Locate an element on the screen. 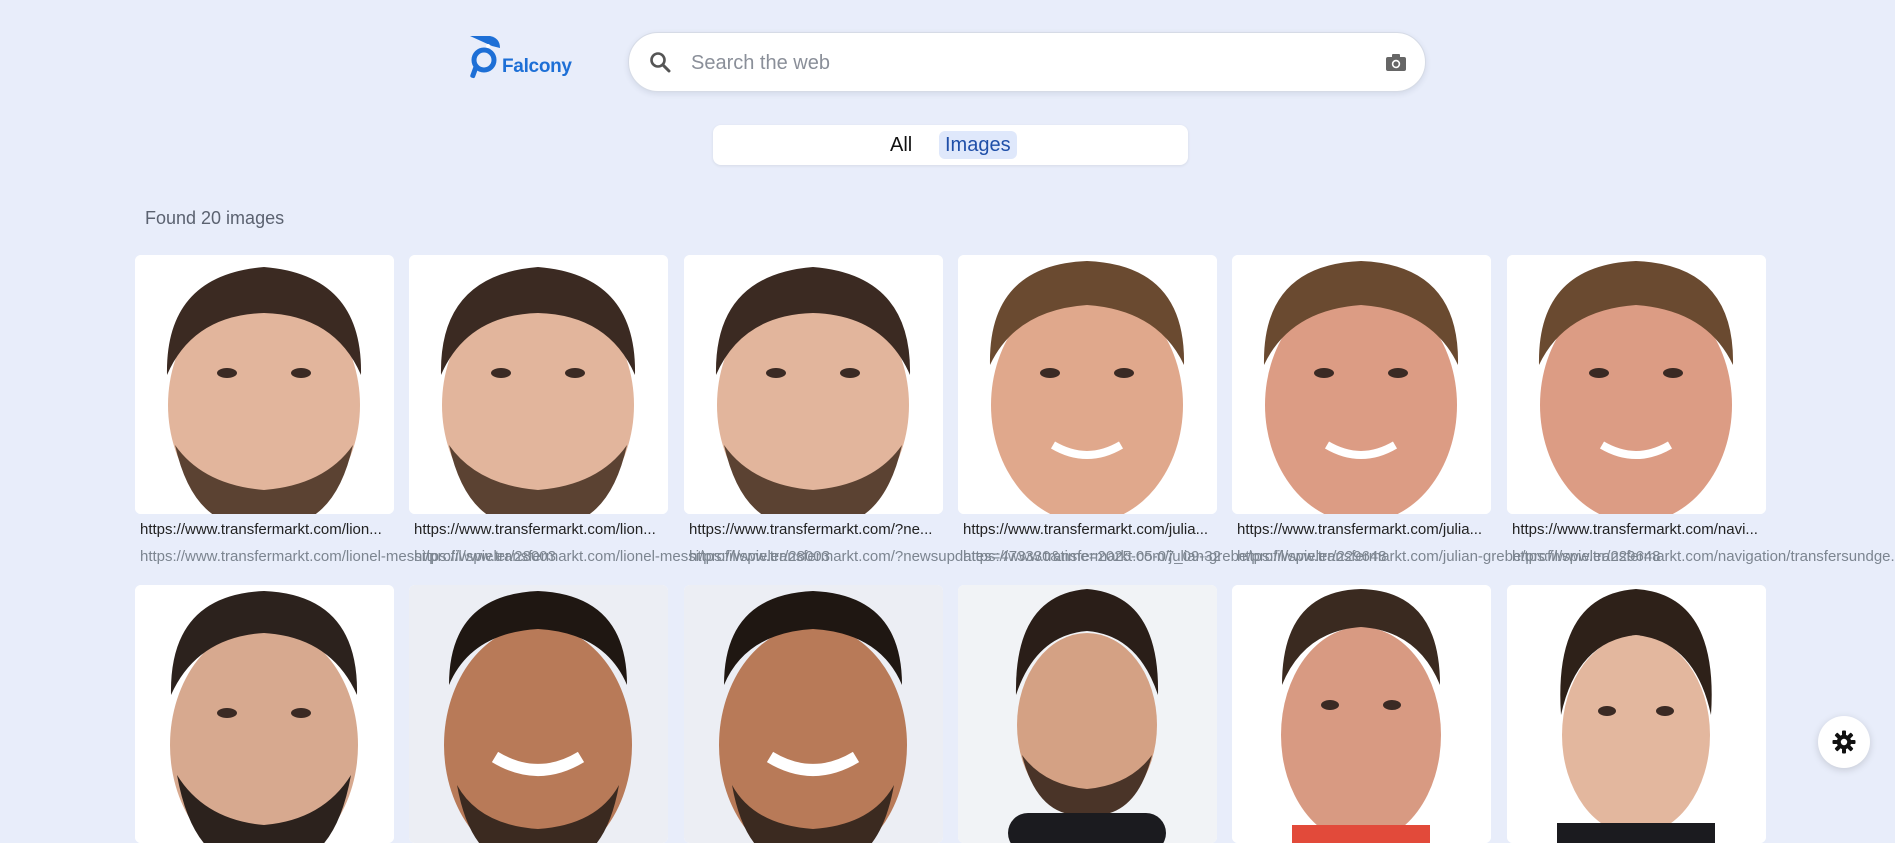  search-bar is located at coordinates (1027, 62).